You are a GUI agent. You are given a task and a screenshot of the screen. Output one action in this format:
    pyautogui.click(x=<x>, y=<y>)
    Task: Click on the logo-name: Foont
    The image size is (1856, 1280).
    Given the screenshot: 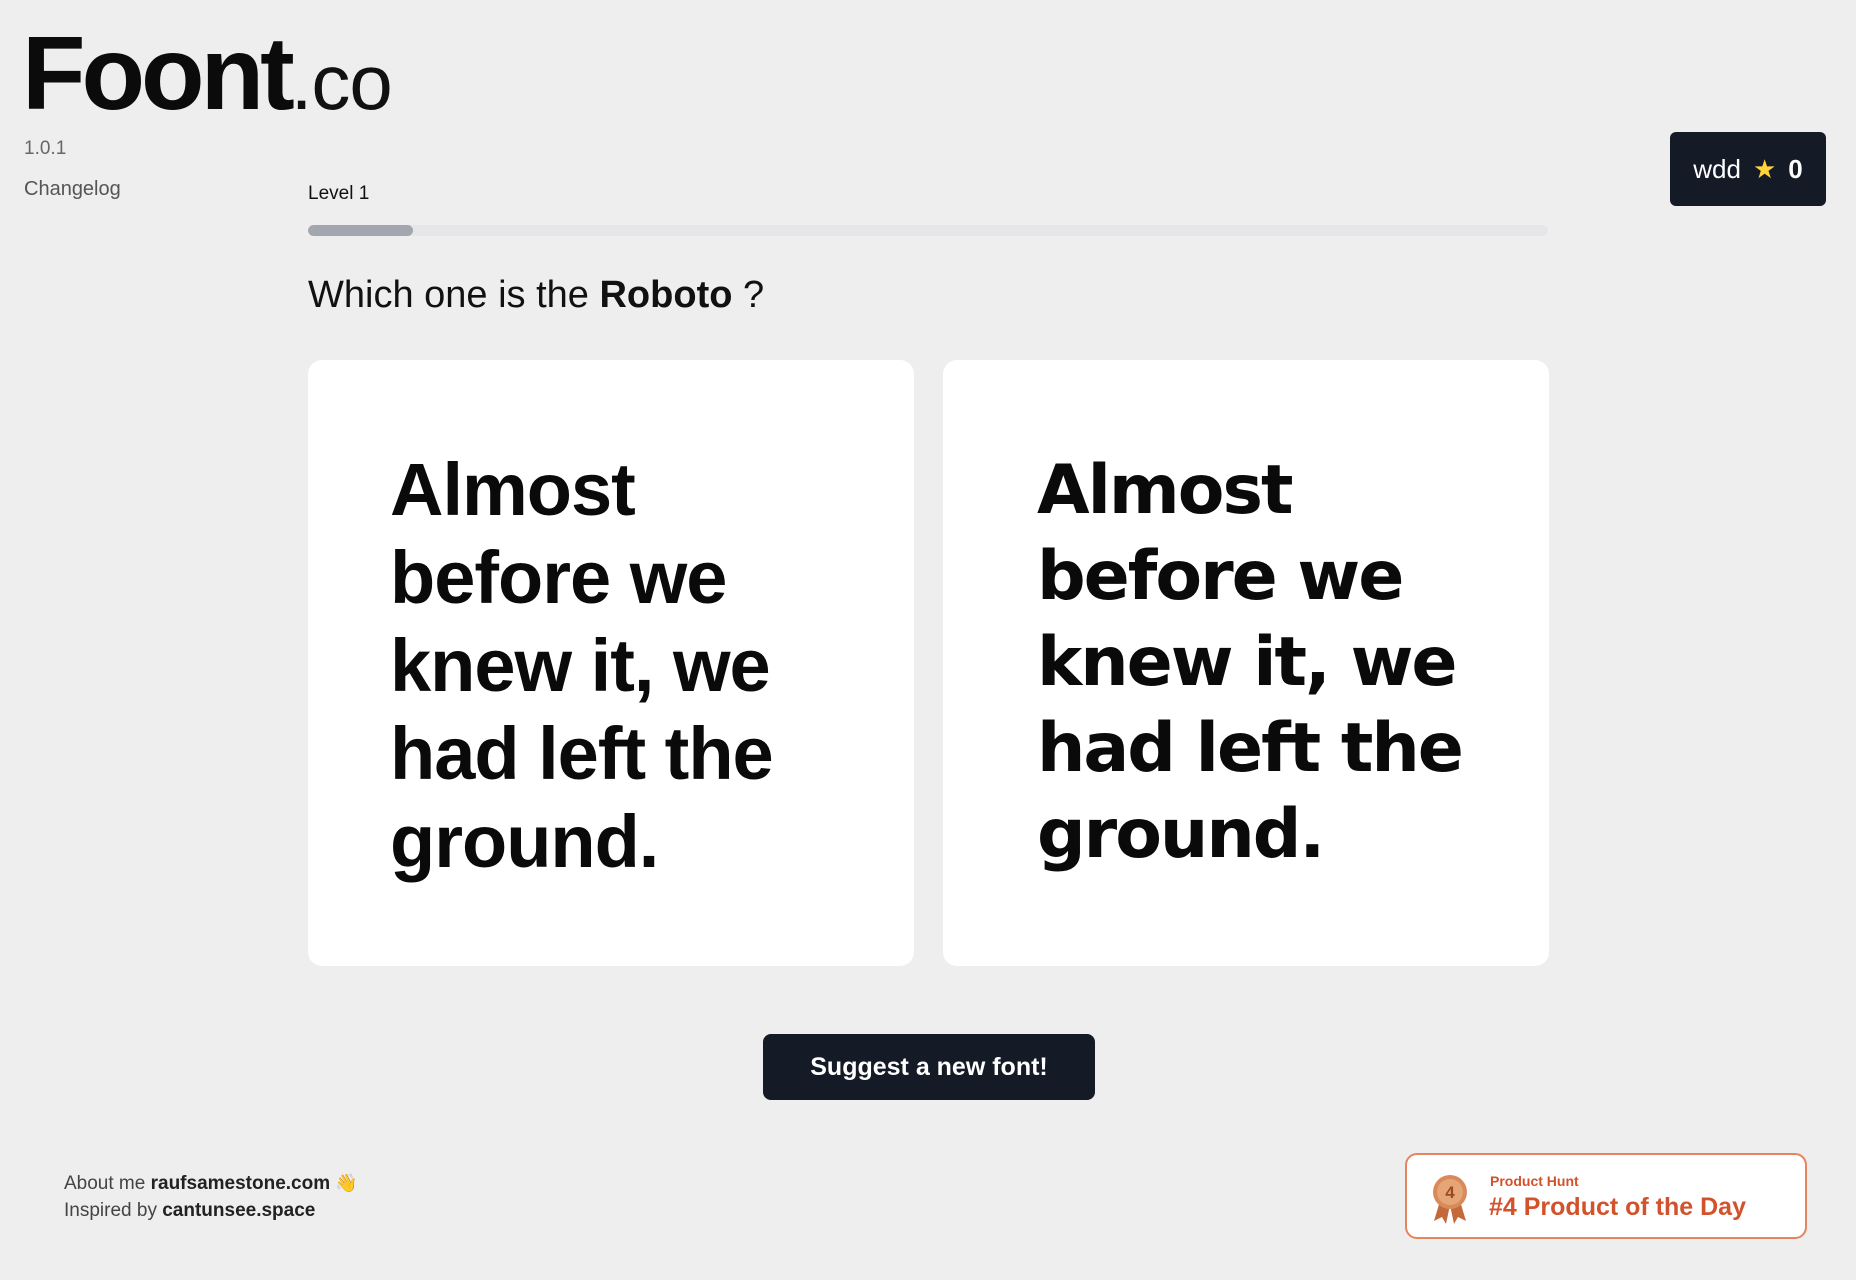 What is the action you would take?
    pyautogui.click(x=158, y=74)
    